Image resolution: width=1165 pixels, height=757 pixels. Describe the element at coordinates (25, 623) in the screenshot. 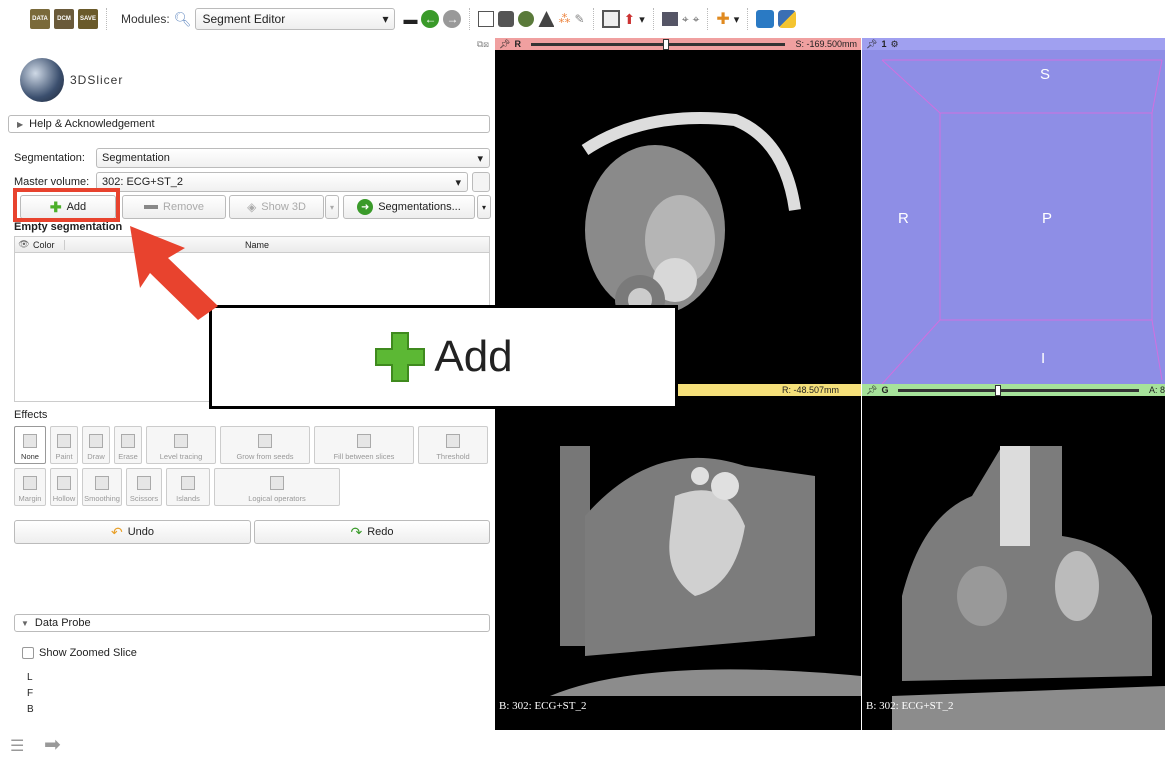

I see `chevron-down-icon: ▼` at that location.